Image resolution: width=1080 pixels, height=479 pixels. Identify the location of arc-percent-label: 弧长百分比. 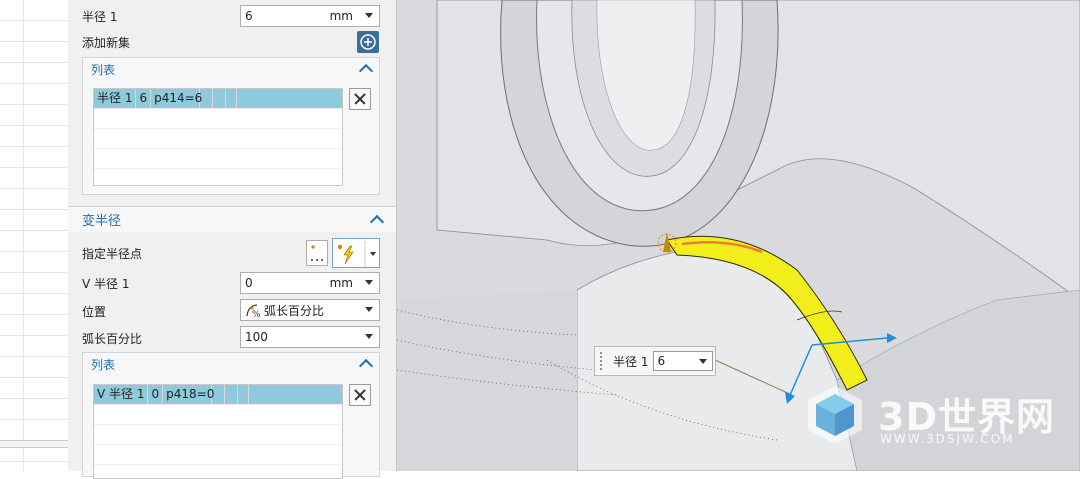
(112, 338).